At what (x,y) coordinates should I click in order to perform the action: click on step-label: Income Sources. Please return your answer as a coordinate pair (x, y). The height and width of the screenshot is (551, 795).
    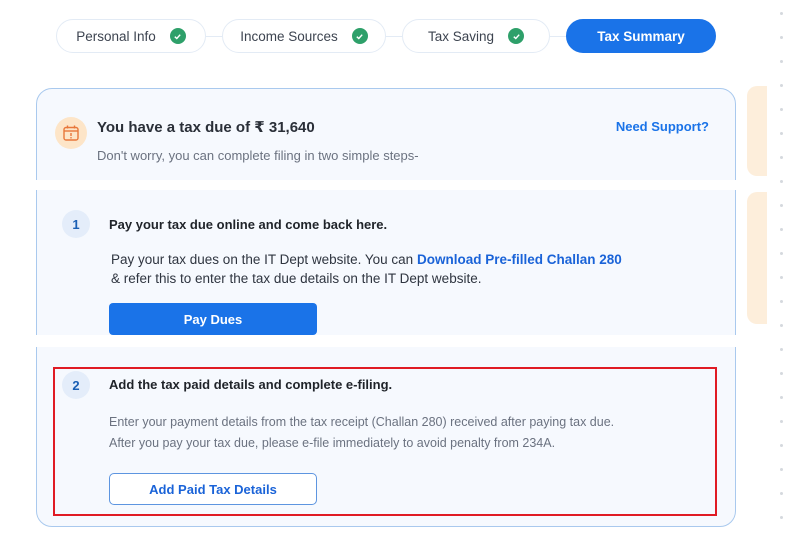
    Looking at the image, I should click on (289, 36).